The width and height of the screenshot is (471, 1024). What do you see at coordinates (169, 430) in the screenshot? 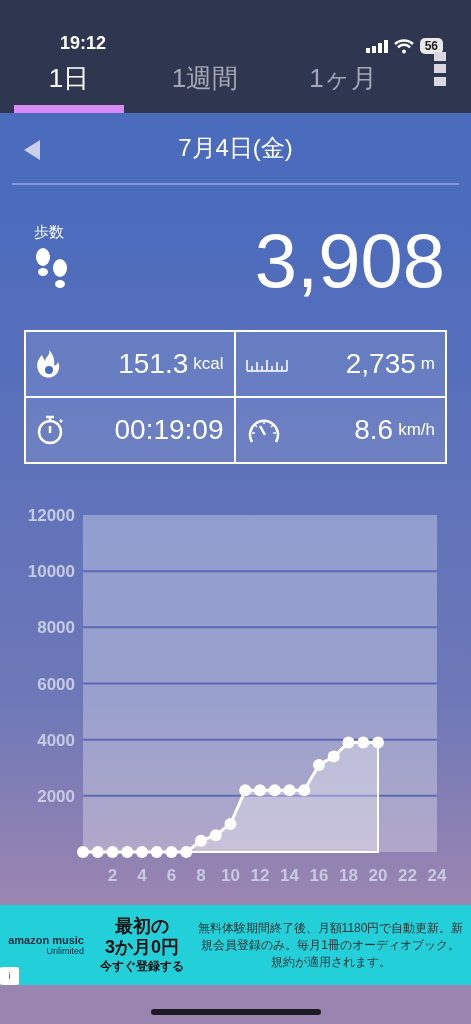
I see `stat-value: 00:19:09` at bounding box center [169, 430].